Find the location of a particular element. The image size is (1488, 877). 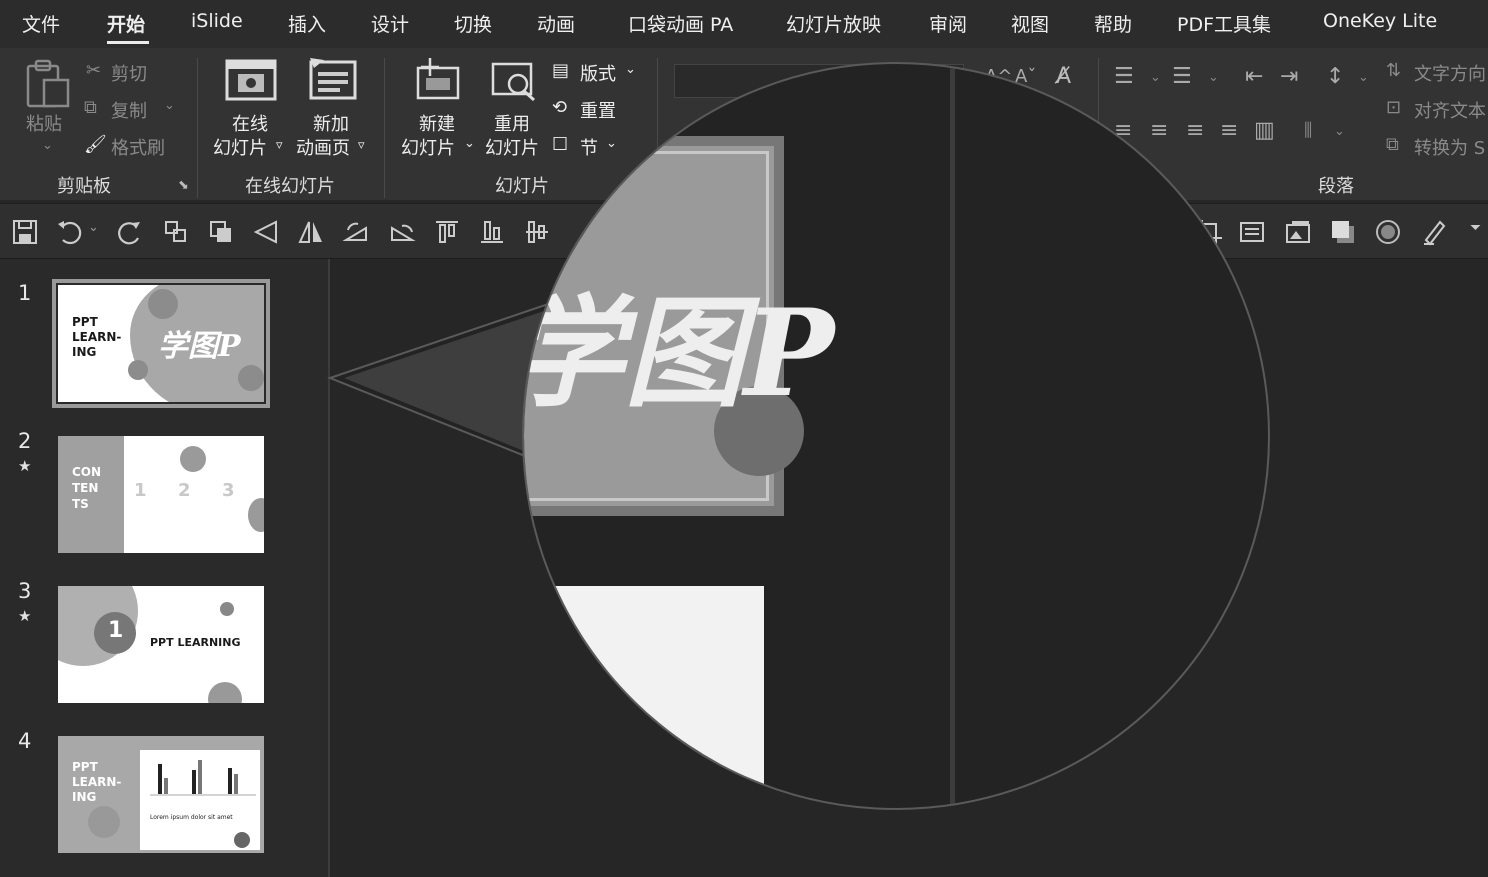

pen-icon is located at coordinates (1434, 232).